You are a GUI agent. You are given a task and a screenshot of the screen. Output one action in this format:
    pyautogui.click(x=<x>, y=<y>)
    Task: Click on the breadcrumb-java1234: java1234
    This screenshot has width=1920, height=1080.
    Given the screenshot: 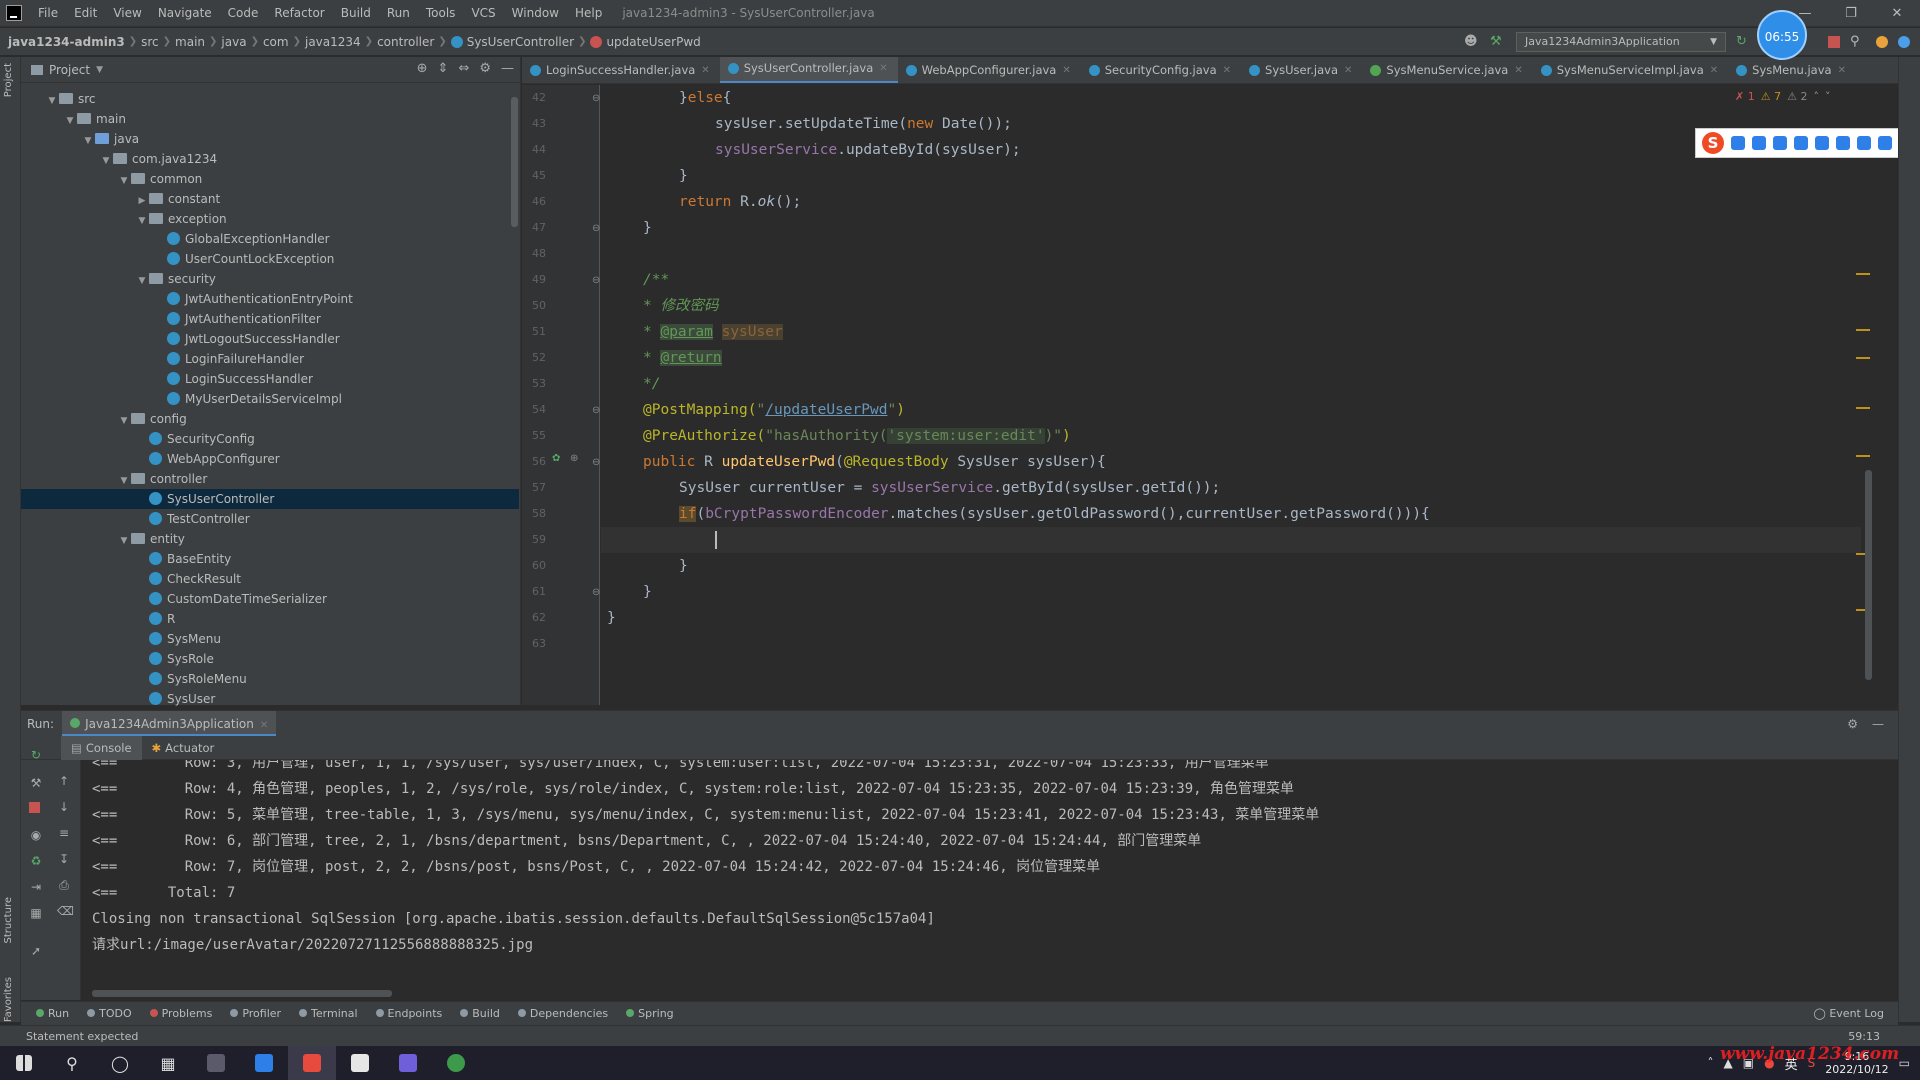 What is the action you would take?
    pyautogui.click(x=333, y=42)
    